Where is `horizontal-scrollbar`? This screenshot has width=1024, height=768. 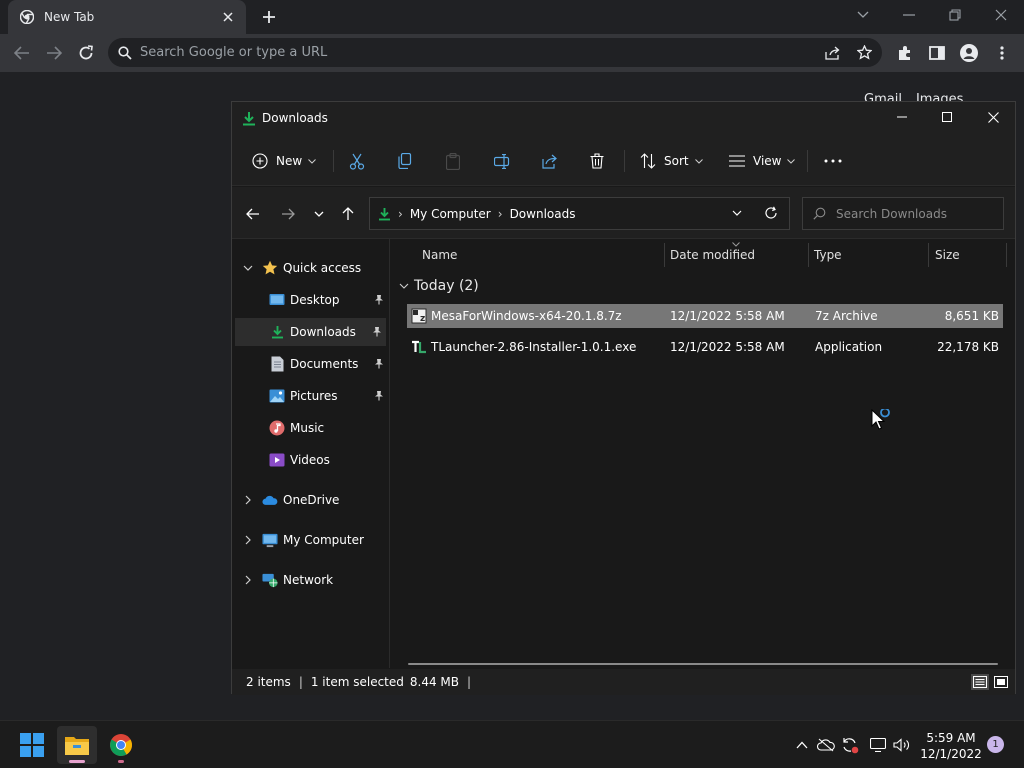
horizontal-scrollbar is located at coordinates (703, 664).